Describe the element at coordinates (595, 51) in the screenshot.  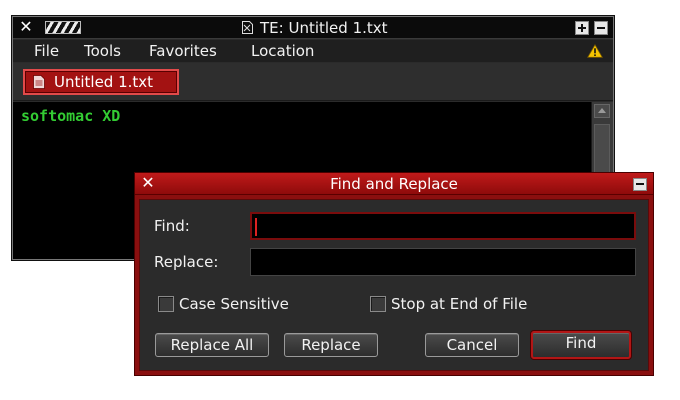
I see `warning-icon` at that location.